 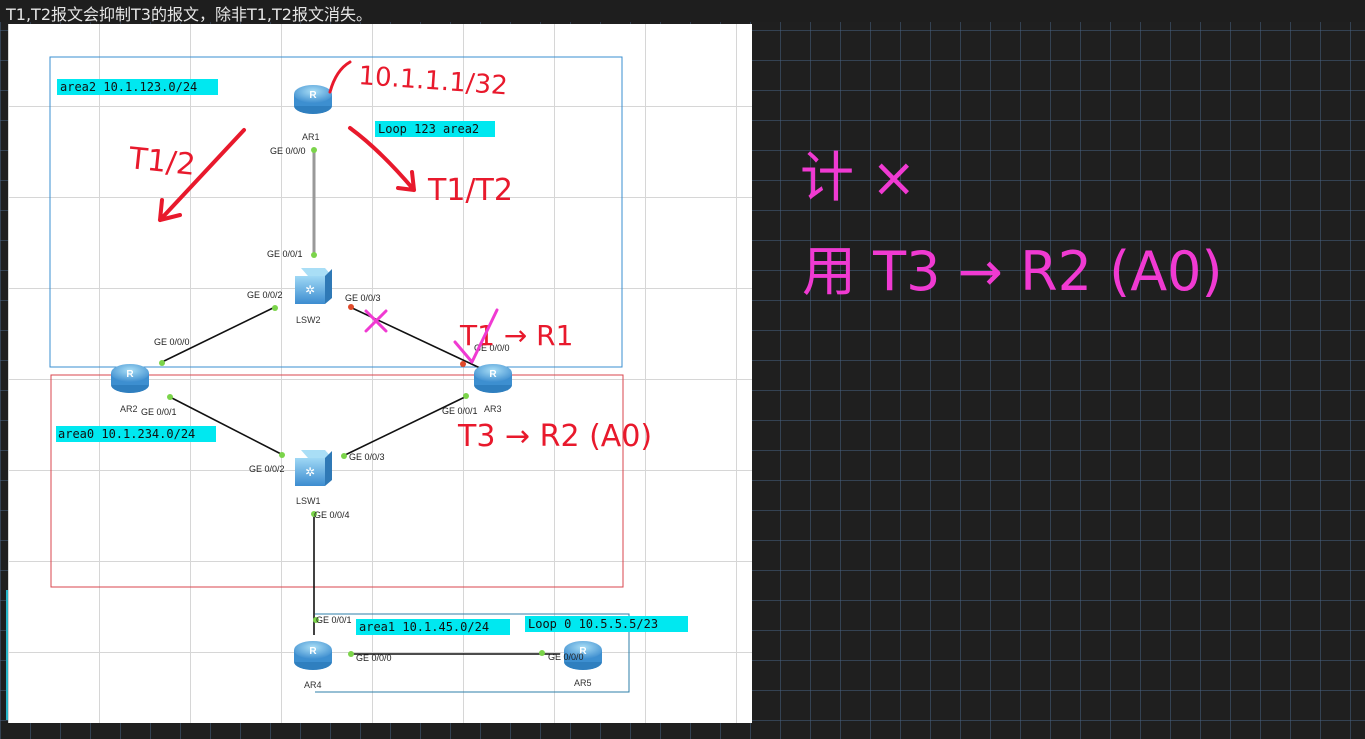 I want to click on tag-loop0: Loop 0 10.5.5.5/23, so click(x=606, y=624).